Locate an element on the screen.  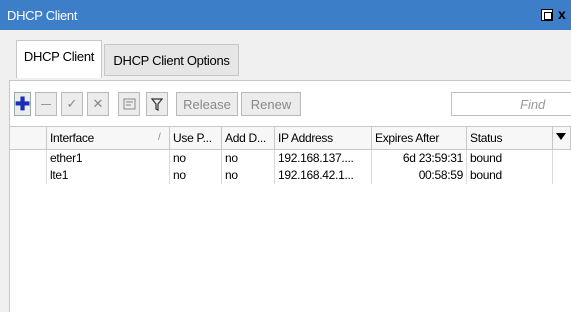
column-menu-button is located at coordinates (562, 138).